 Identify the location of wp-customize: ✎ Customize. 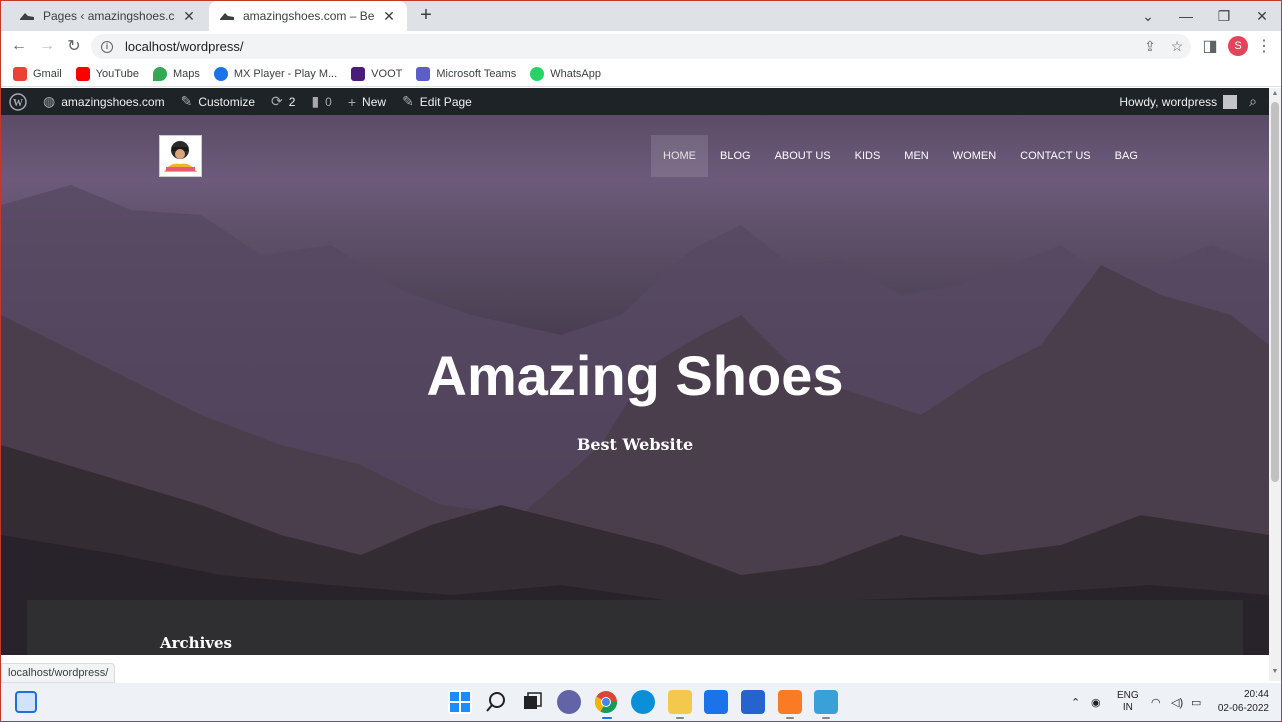
(218, 101).